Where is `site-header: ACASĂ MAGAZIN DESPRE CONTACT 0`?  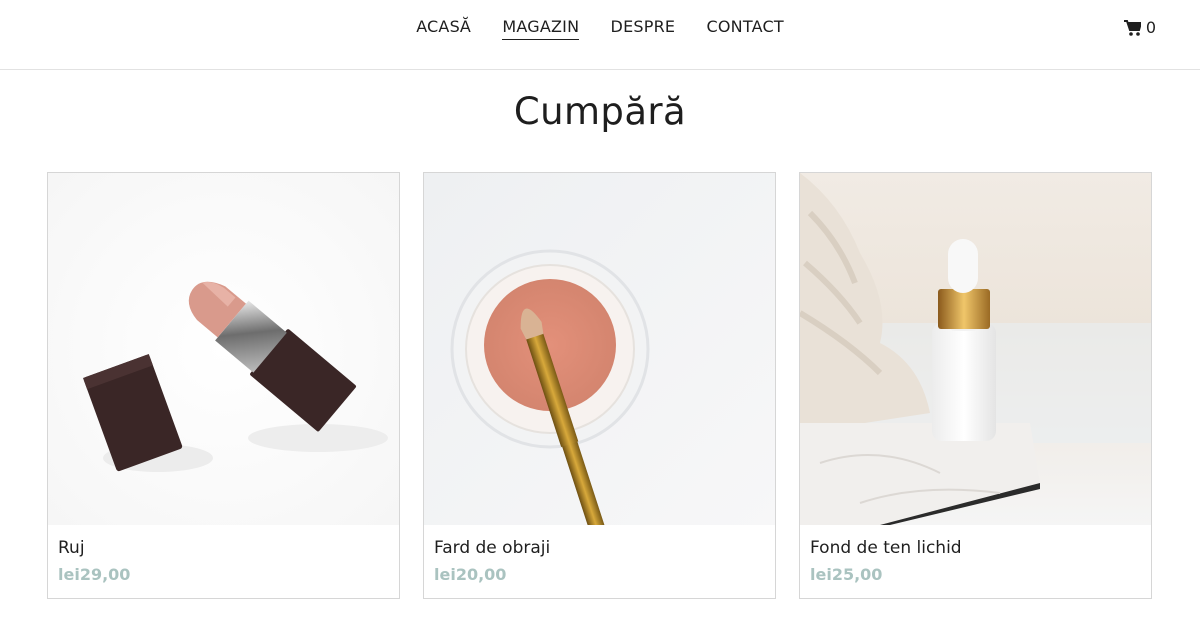 site-header: ACASĂ MAGAZIN DESPRE CONTACT 0 is located at coordinates (600, 35).